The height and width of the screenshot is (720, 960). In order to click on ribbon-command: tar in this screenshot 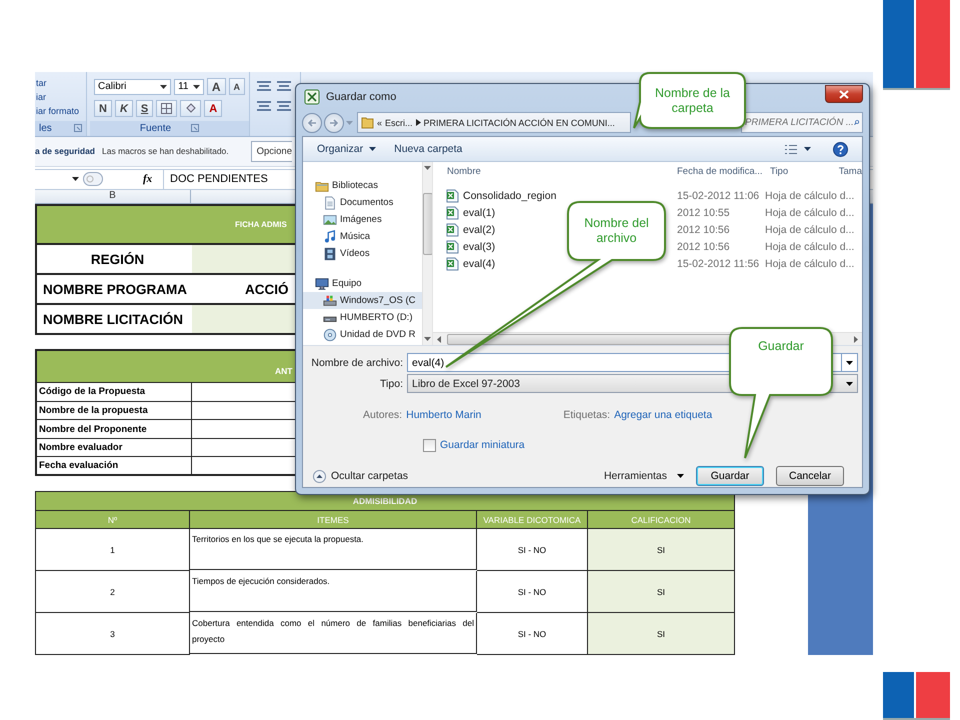, I will do `click(61, 83)`.